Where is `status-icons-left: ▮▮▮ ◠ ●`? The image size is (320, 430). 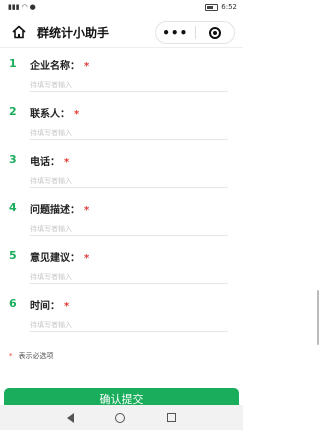
status-icons-left: ▮▮▮ ◠ ● is located at coordinates (22, 7).